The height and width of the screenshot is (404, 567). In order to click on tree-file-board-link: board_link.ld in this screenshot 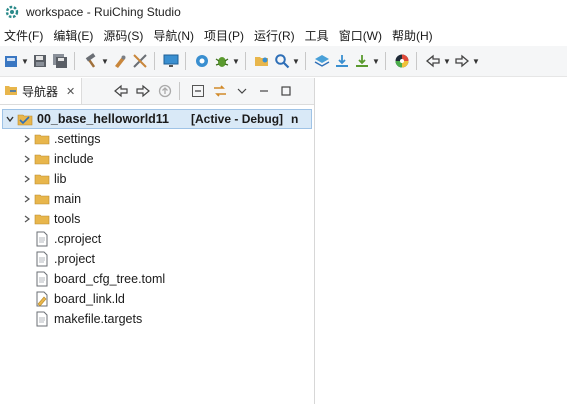, I will do `click(174, 299)`.